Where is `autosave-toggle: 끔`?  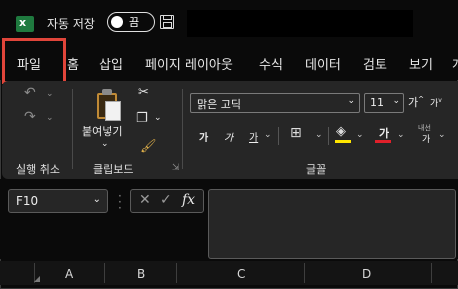
autosave-toggle: 끔 is located at coordinates (131, 22).